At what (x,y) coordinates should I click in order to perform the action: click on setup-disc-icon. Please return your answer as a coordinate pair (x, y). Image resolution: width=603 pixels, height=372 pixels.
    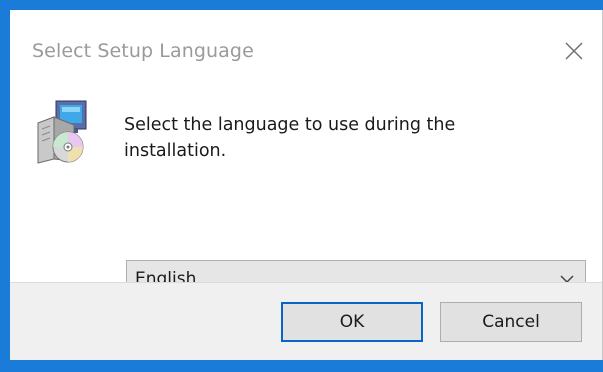
    Looking at the image, I should click on (62, 132).